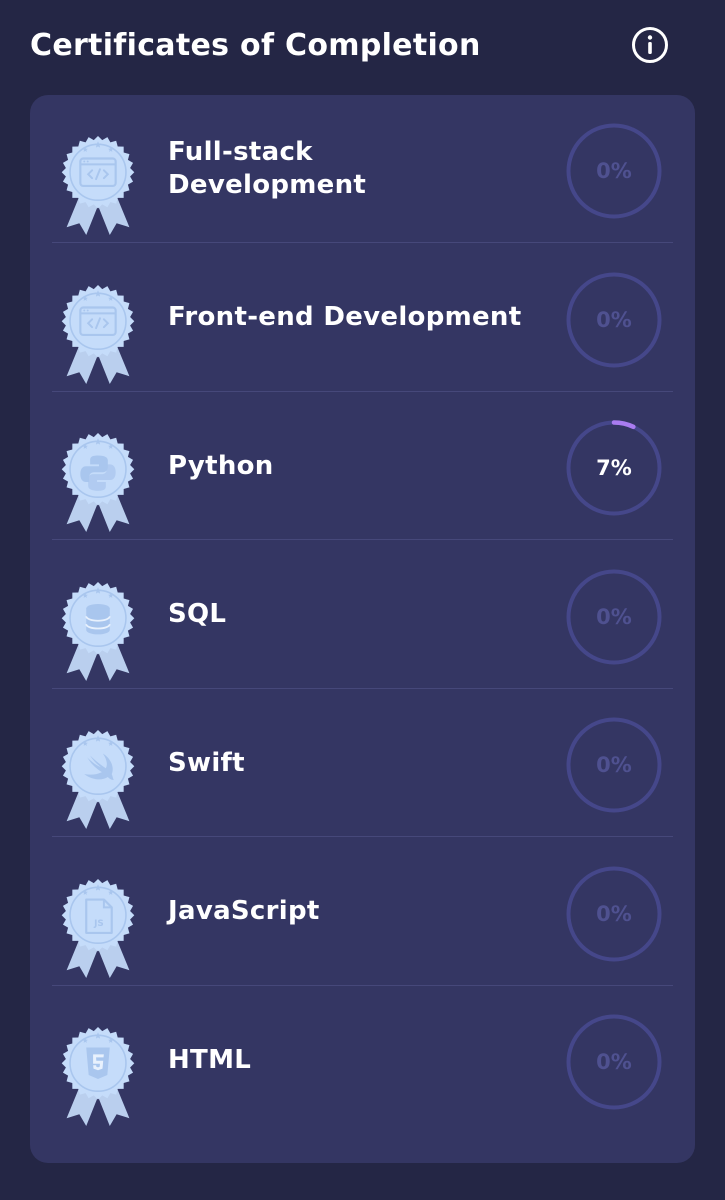  What do you see at coordinates (210, 1059) in the screenshot?
I see `certificate-name: HTML` at bounding box center [210, 1059].